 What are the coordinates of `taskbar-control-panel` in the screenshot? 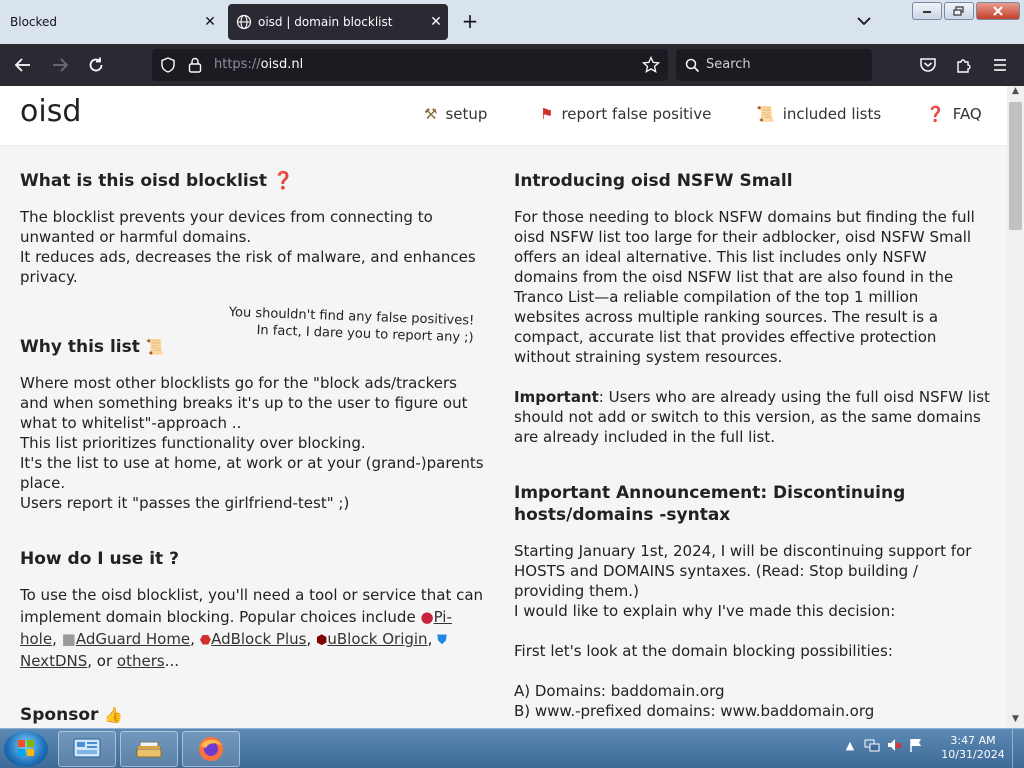 It's located at (87, 749).